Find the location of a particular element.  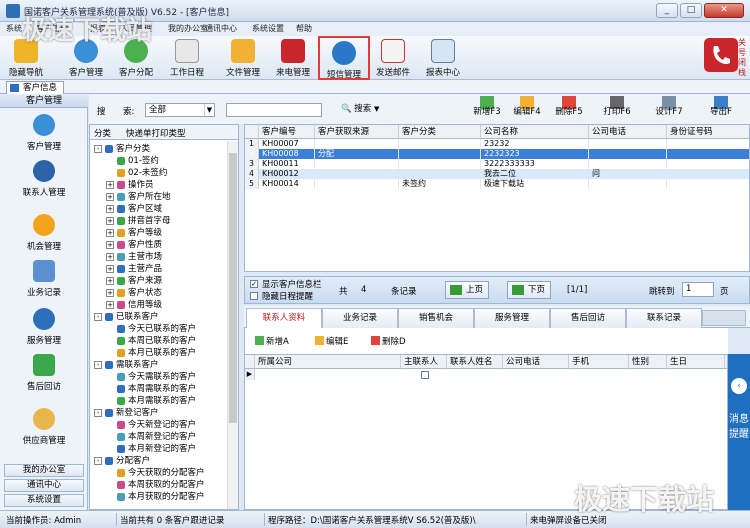

table-row: 5 KH00014 未签约 极速下载站 is located at coordinates (497, 184).